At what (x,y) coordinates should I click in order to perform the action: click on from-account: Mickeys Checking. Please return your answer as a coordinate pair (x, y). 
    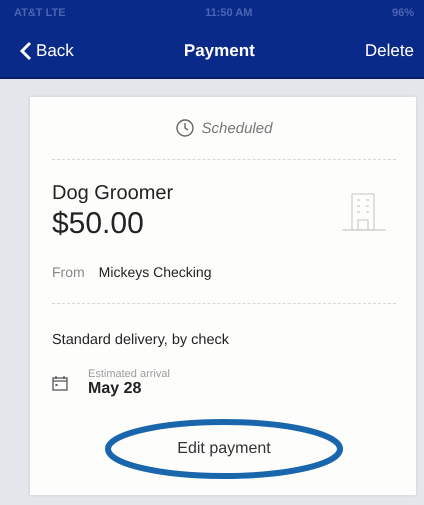
    Looking at the image, I should click on (155, 272).